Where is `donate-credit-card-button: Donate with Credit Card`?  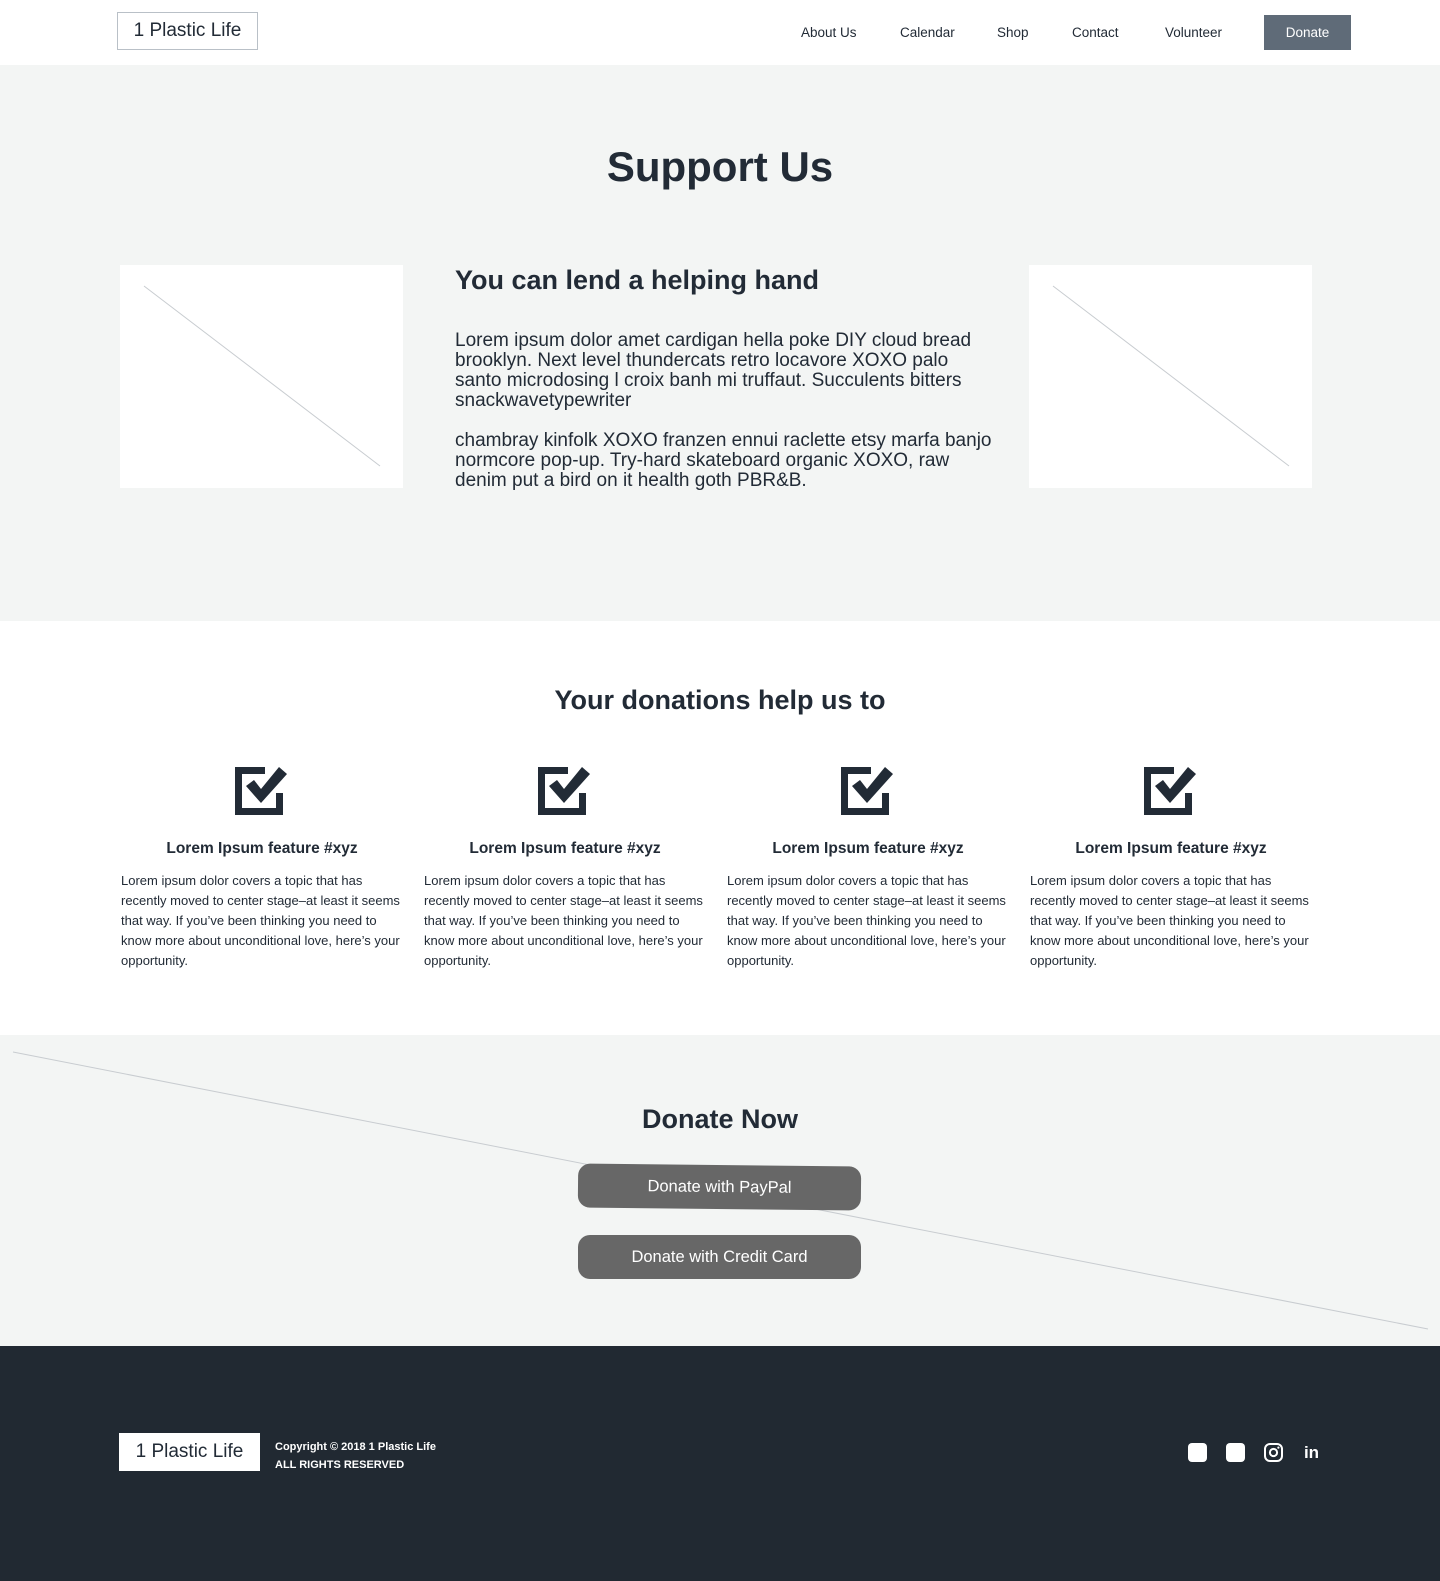 donate-credit-card-button: Donate with Credit Card is located at coordinates (719, 1257).